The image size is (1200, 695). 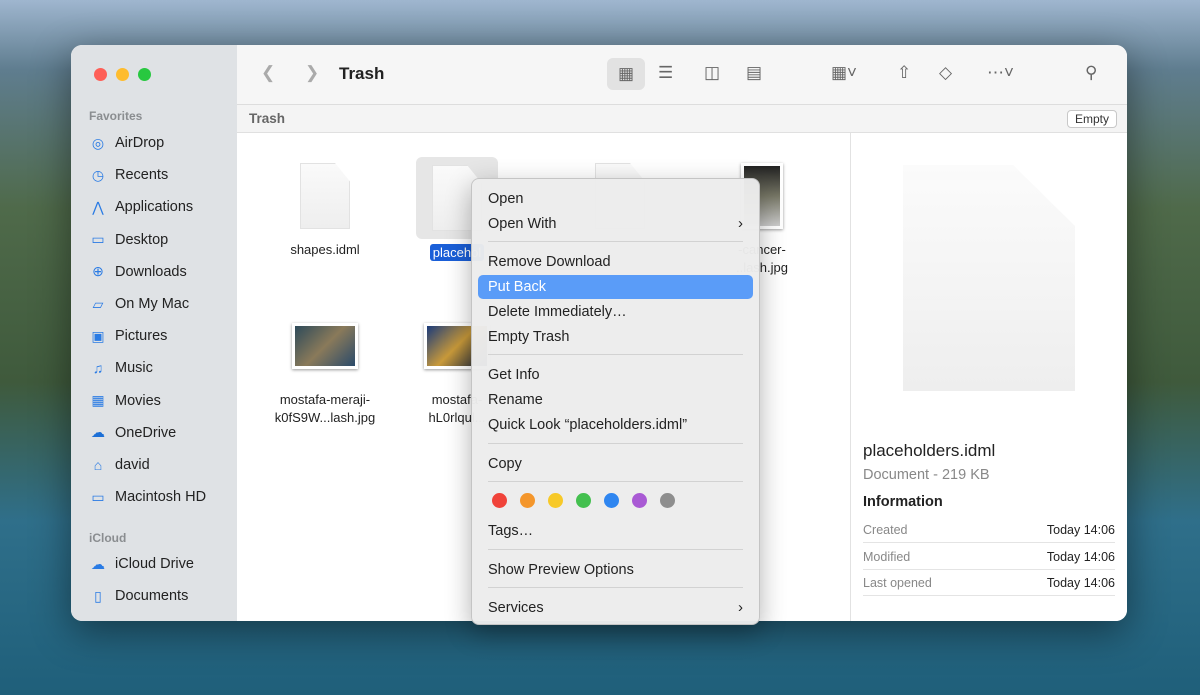 What do you see at coordinates (325, 196) in the screenshot?
I see `document-icon` at bounding box center [325, 196].